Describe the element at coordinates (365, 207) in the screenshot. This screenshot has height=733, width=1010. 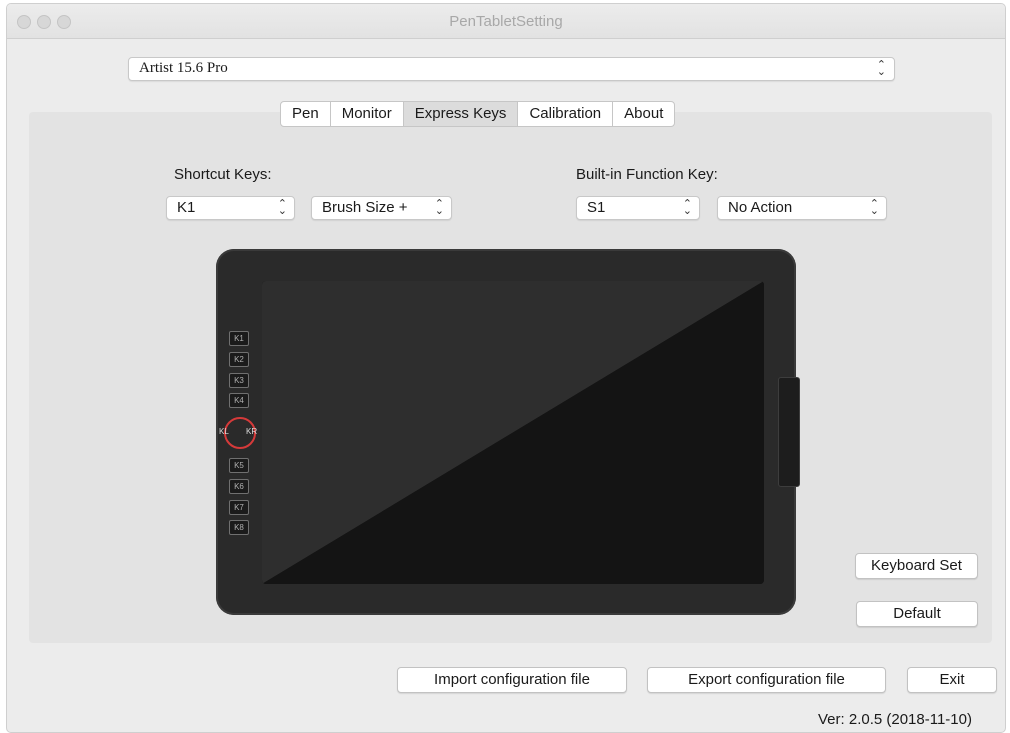
I see `shortcut-action-value: Brush Size +` at that location.